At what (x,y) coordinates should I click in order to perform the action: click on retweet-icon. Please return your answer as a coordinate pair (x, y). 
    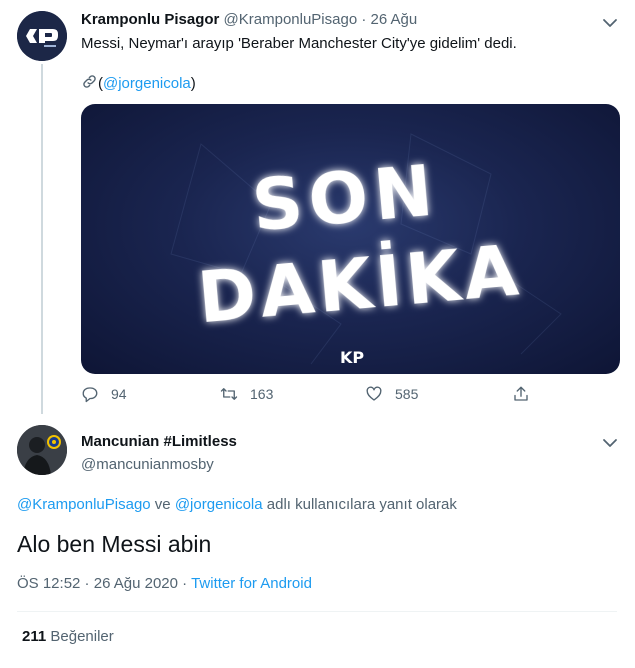
    Looking at the image, I should click on (229, 394).